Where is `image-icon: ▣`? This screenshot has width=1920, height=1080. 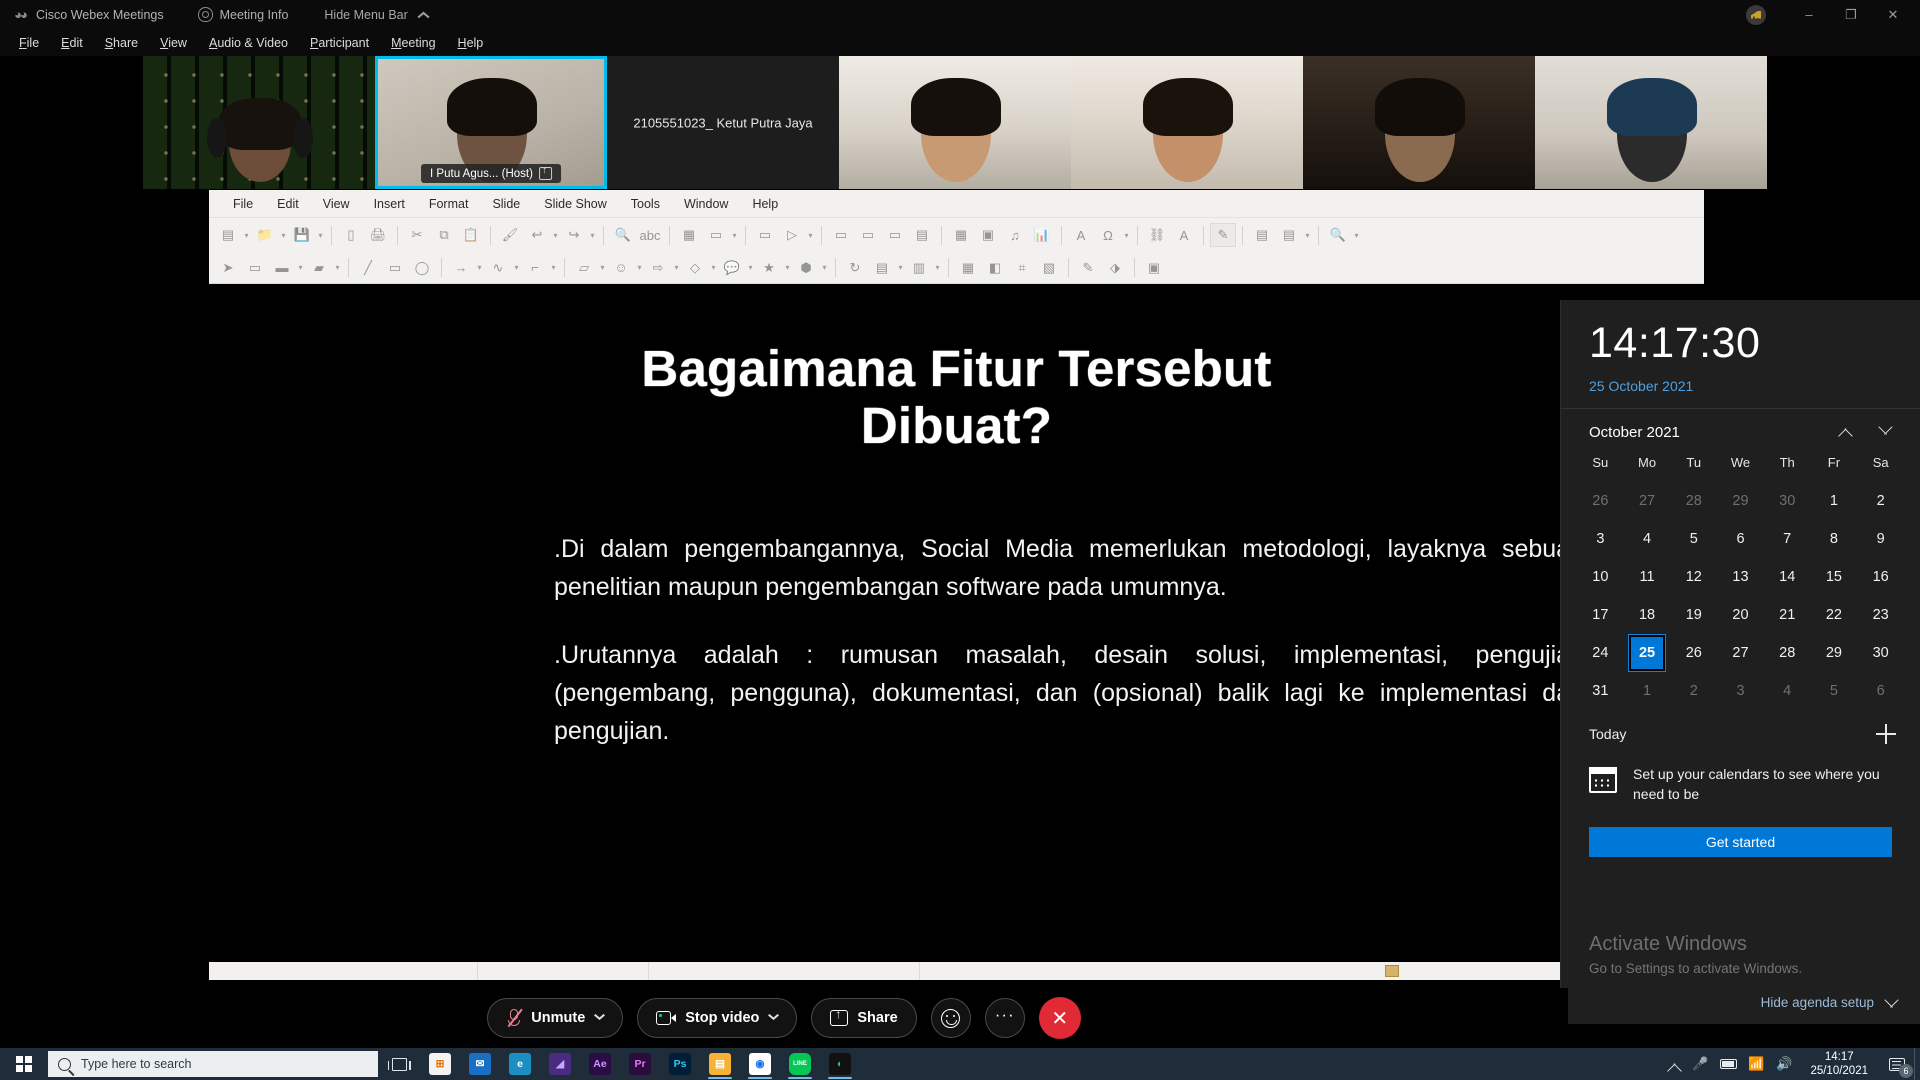 image-icon: ▣ is located at coordinates (988, 235).